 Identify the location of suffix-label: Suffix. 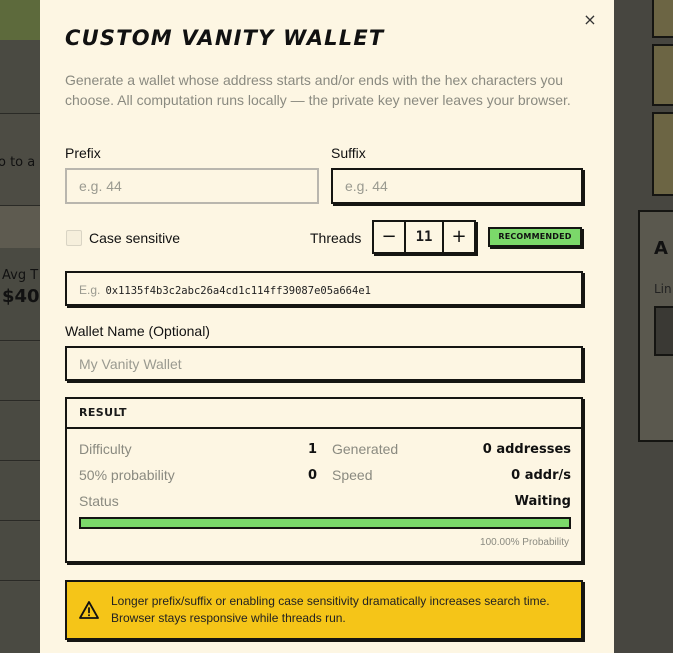
(348, 153).